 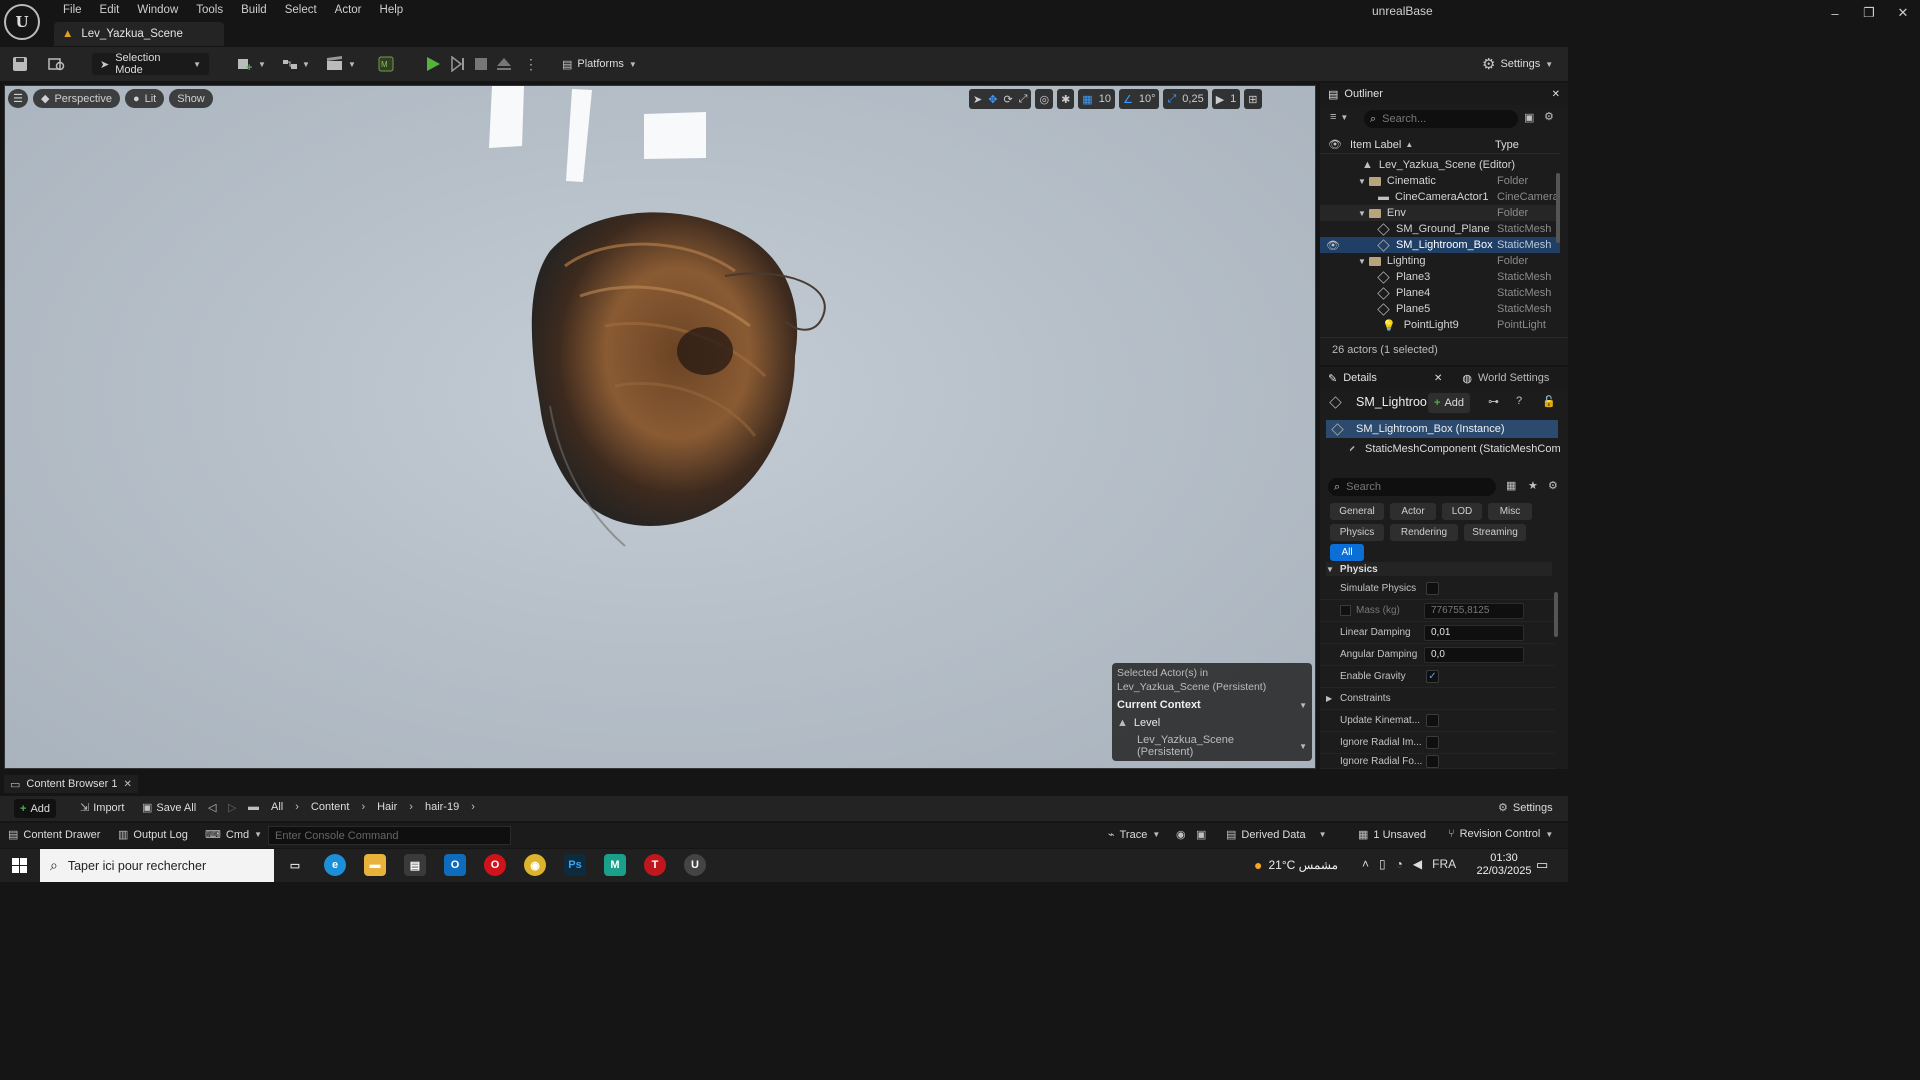 What do you see at coordinates (157, 10) in the screenshot?
I see `menu-window: Window` at bounding box center [157, 10].